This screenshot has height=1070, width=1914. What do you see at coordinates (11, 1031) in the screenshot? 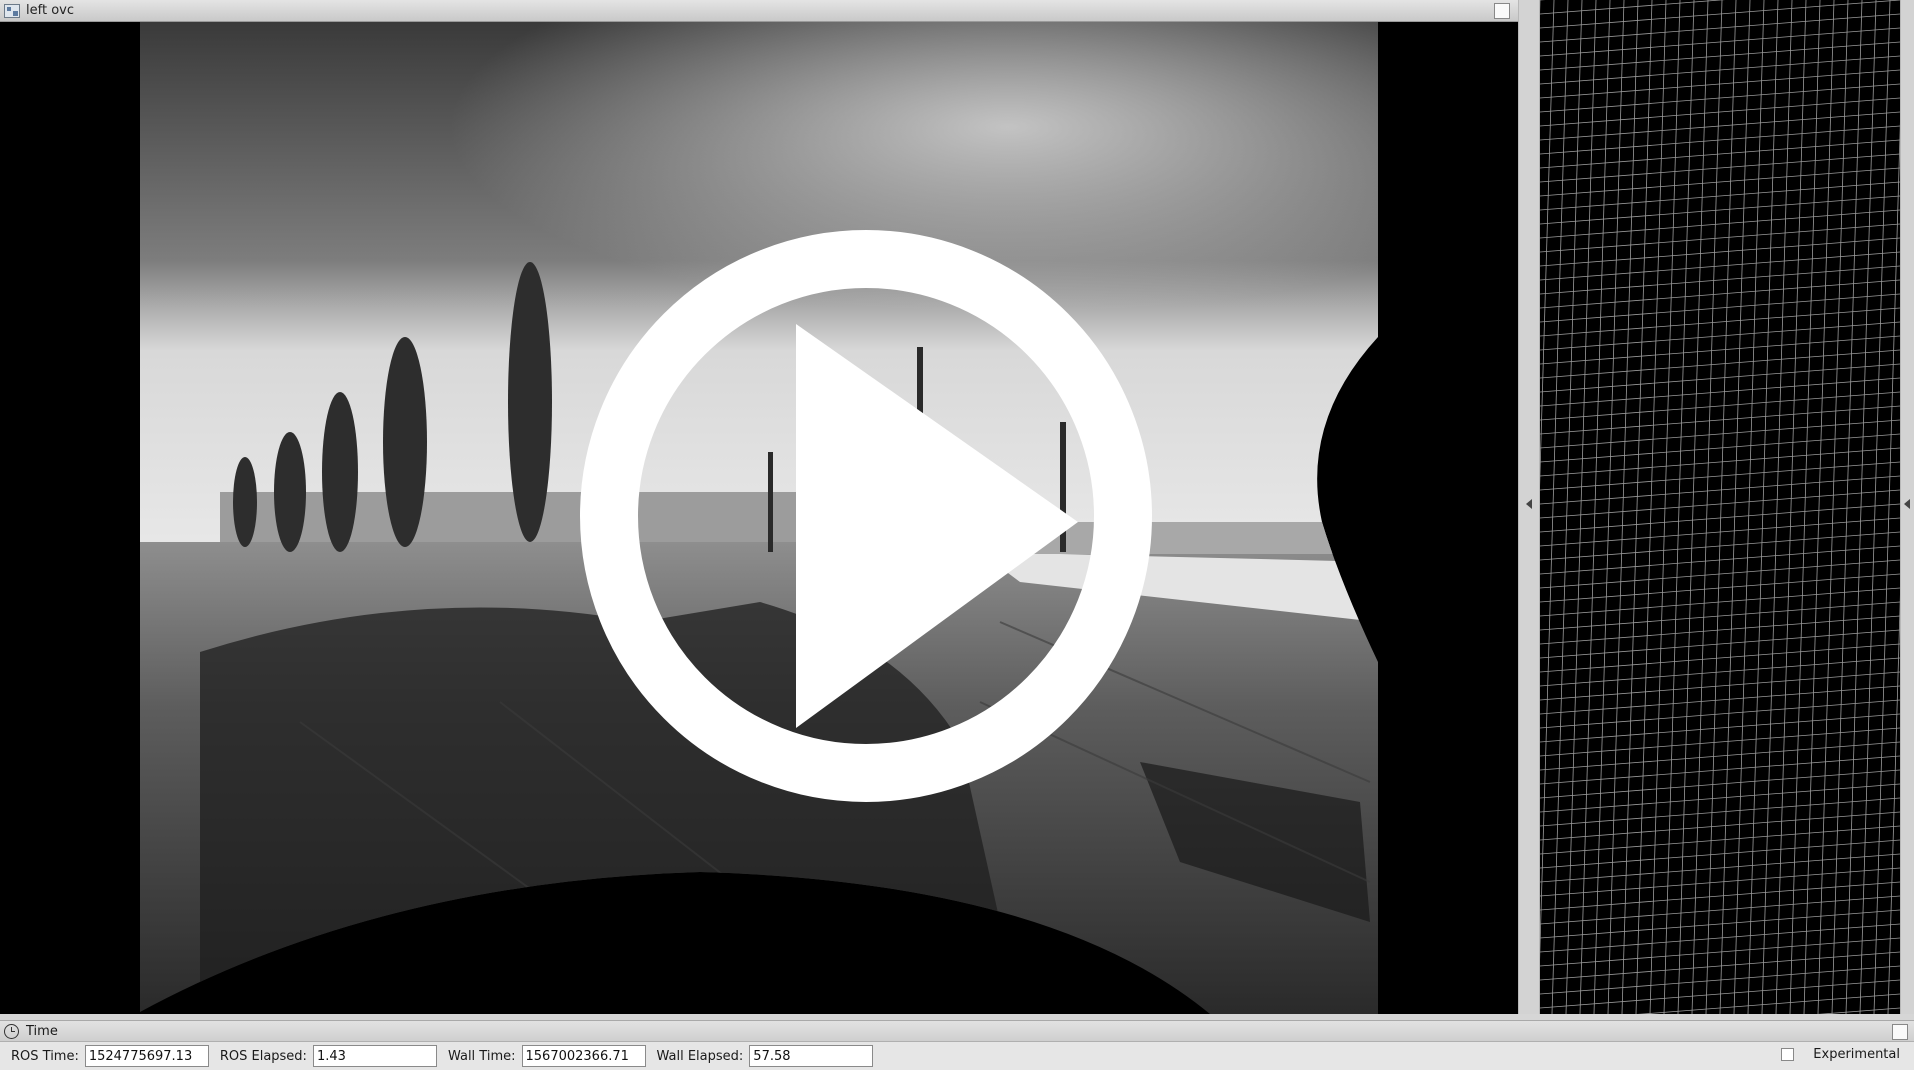
I see `clock-icon` at bounding box center [11, 1031].